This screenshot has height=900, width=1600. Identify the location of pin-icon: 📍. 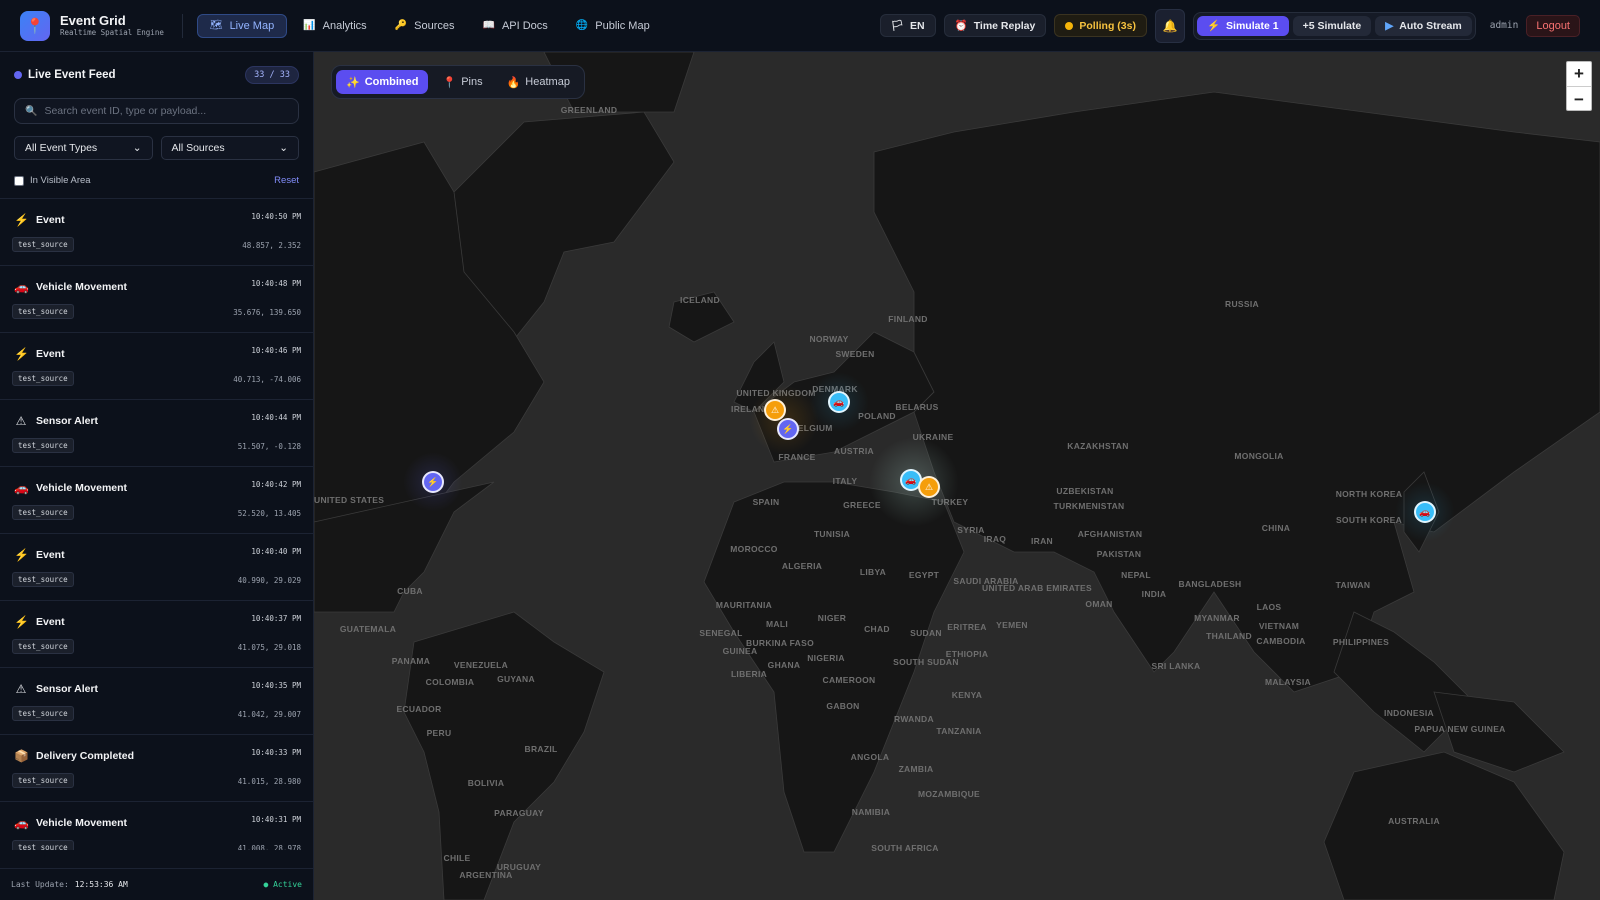
(449, 82).